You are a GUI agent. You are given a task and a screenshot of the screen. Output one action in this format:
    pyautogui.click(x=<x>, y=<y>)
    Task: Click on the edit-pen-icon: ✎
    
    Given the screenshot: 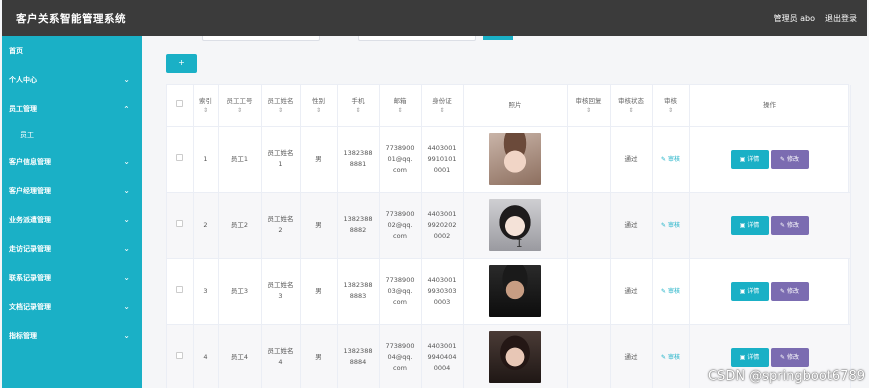 What is the action you would take?
    pyautogui.click(x=664, y=357)
    